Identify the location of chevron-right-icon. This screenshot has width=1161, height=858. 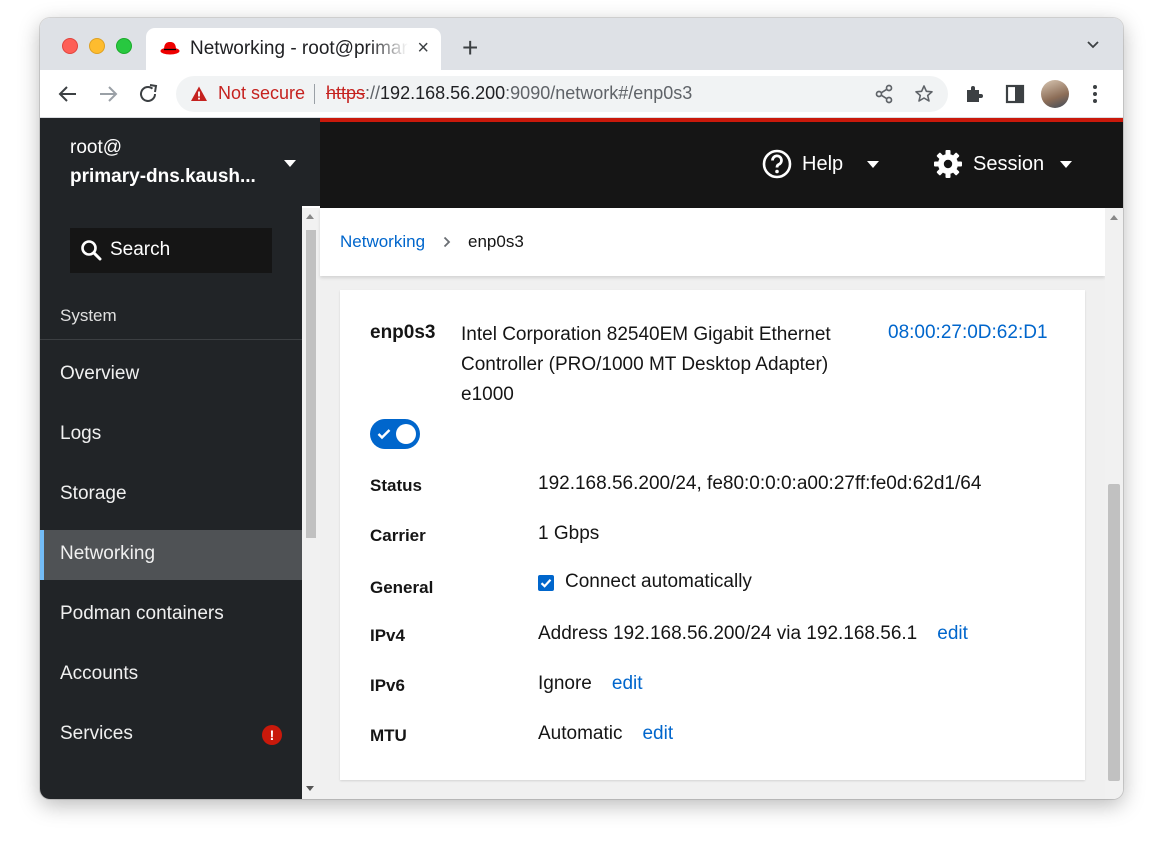
(447, 242).